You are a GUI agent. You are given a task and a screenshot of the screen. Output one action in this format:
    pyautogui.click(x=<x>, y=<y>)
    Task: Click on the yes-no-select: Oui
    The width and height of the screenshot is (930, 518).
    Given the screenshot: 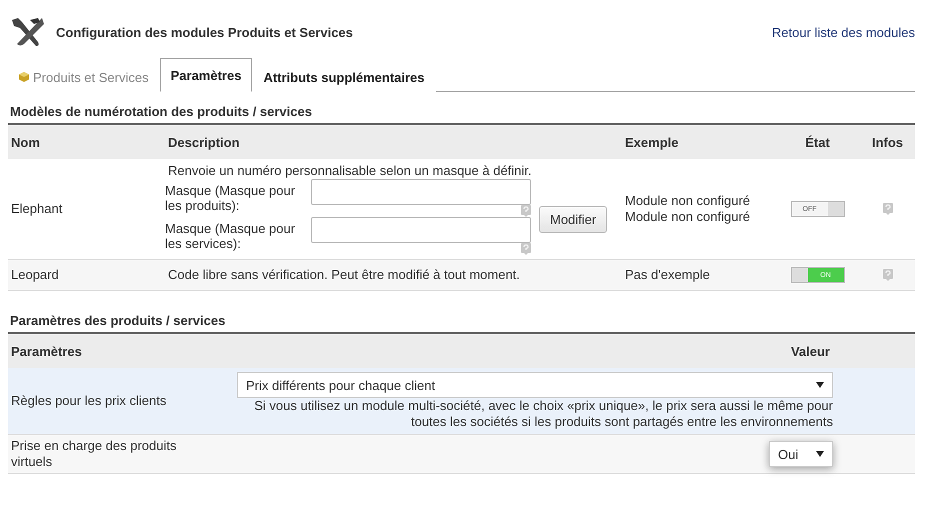 What is the action you would take?
    pyautogui.click(x=801, y=454)
    